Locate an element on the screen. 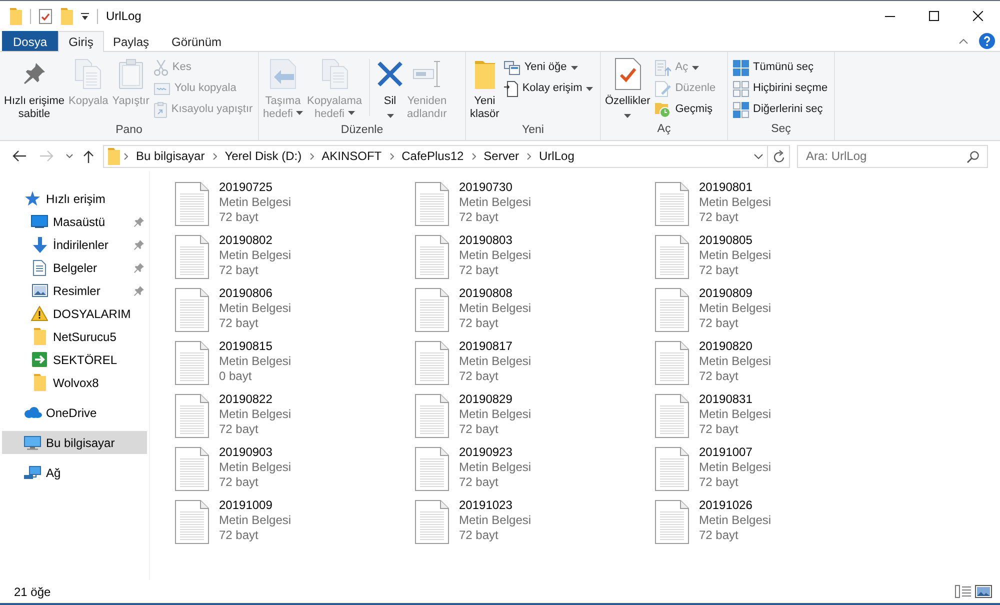  nav-item: Ağ is located at coordinates (74, 472).